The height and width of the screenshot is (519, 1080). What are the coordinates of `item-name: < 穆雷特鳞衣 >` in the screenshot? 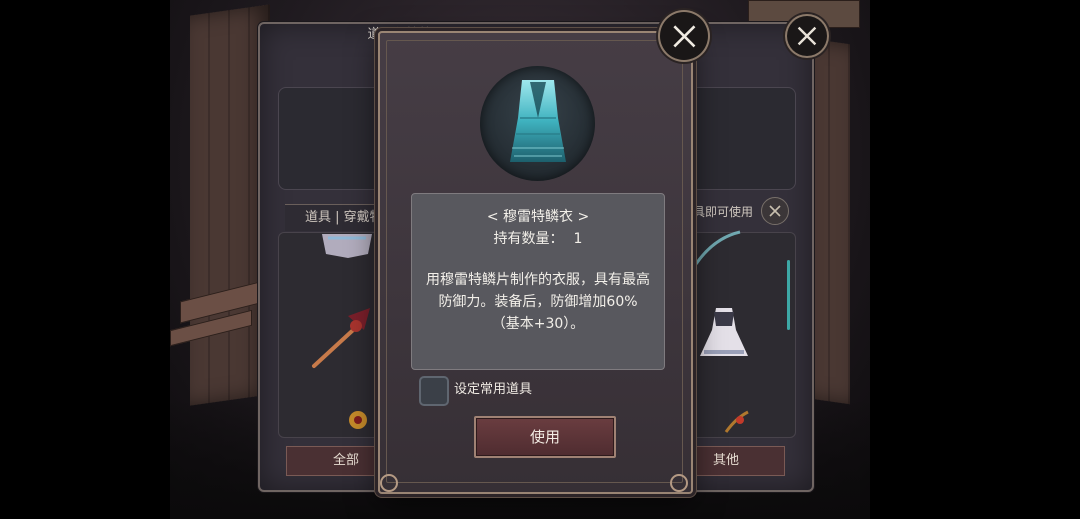 It's located at (538, 217).